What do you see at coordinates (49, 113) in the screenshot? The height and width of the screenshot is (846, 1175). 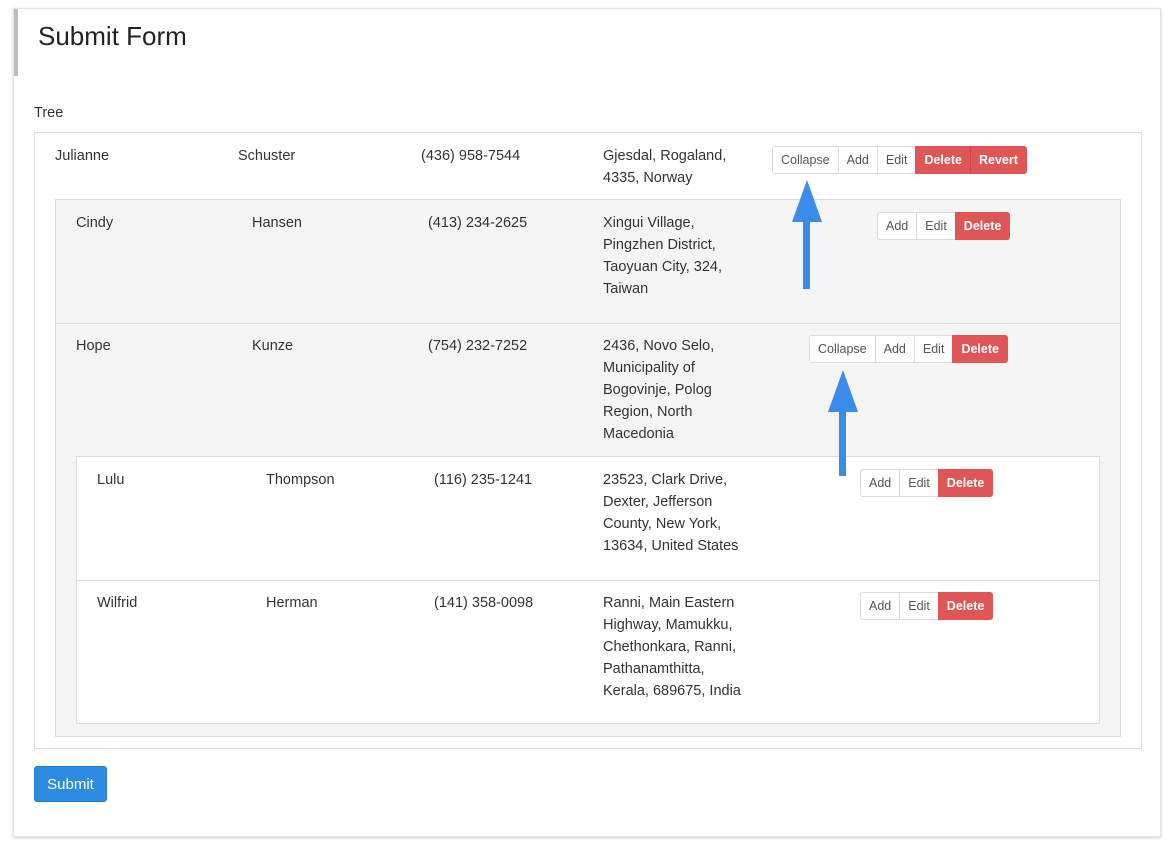 I see `tree-label: Tree` at bounding box center [49, 113].